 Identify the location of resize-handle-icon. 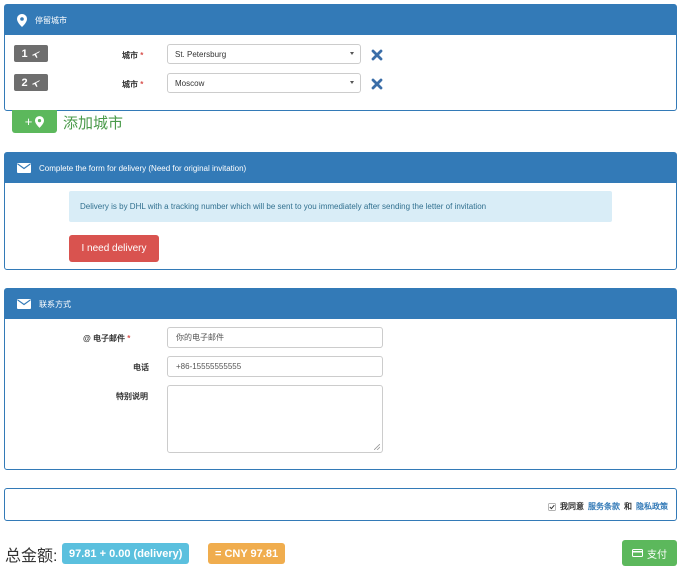
(377, 447).